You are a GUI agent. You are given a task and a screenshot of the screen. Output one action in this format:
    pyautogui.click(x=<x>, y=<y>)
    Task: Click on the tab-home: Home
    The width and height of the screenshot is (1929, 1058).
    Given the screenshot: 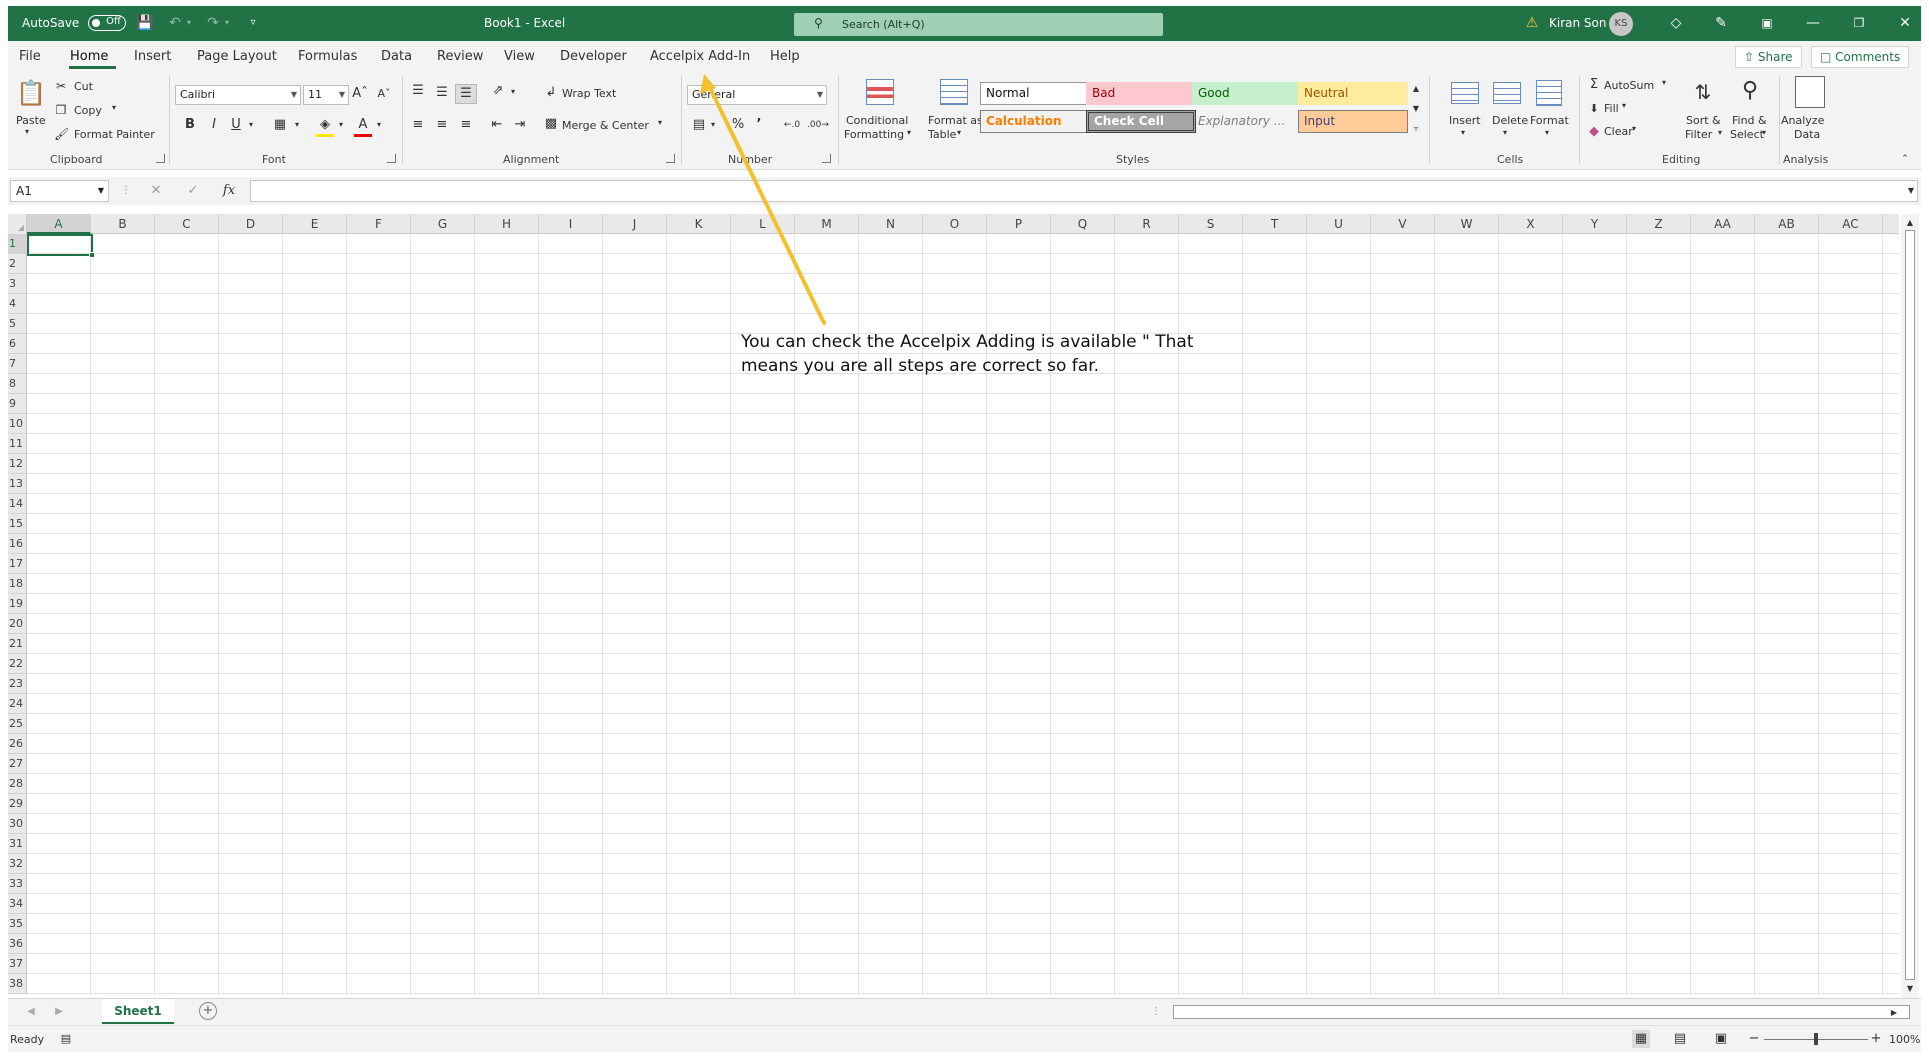 What is the action you would take?
    pyautogui.click(x=89, y=56)
    